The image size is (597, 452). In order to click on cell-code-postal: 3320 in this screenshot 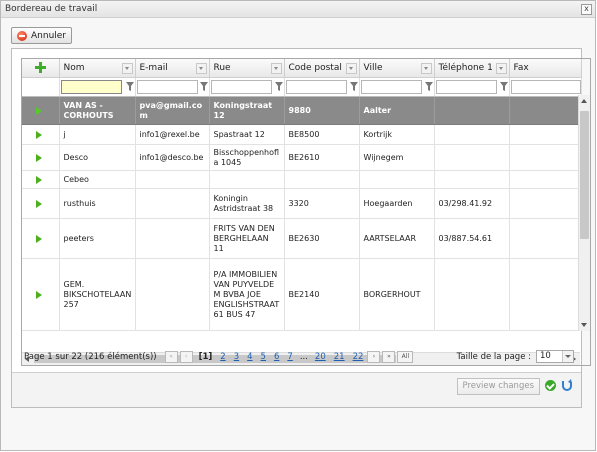, I will do `click(322, 203)`.